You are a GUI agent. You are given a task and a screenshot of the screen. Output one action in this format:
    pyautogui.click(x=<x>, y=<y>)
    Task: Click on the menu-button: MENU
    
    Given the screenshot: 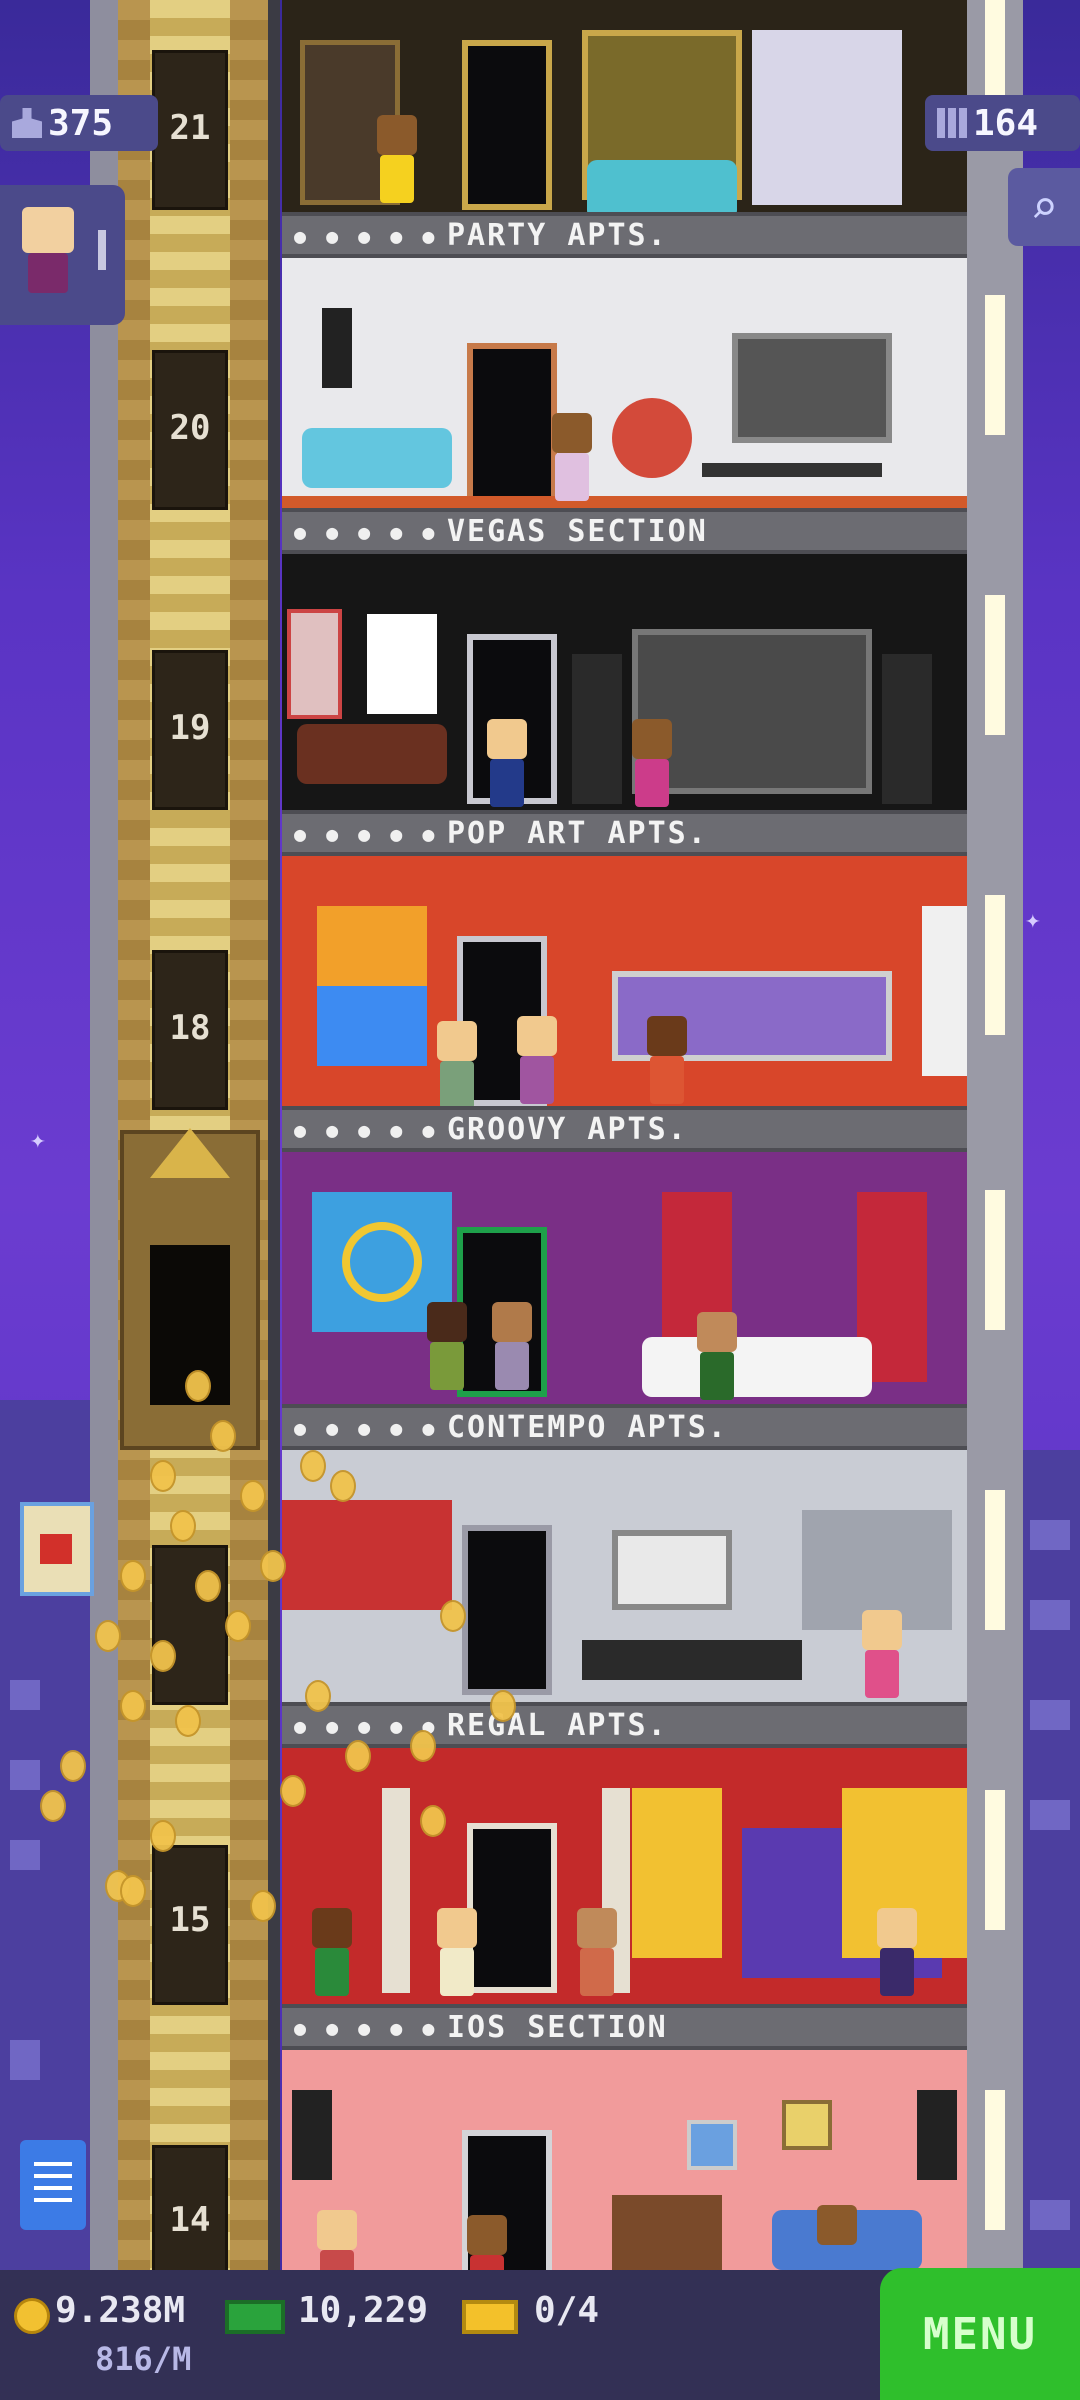 What is the action you would take?
    pyautogui.click(x=980, y=2334)
    